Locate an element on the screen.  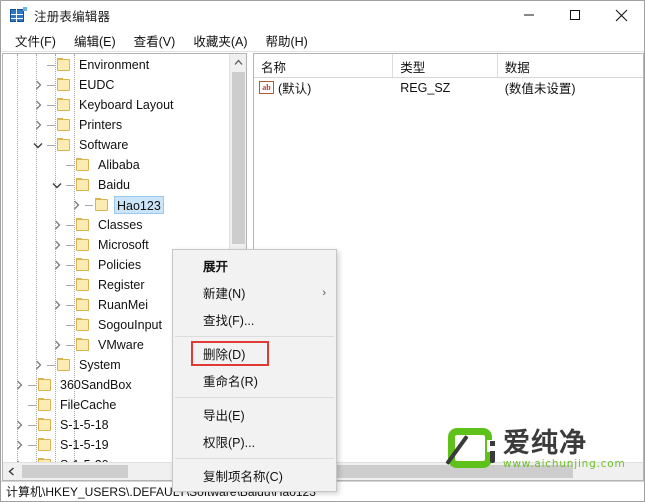
context-menu-item: 删除(D) is located at coordinates (254, 353).